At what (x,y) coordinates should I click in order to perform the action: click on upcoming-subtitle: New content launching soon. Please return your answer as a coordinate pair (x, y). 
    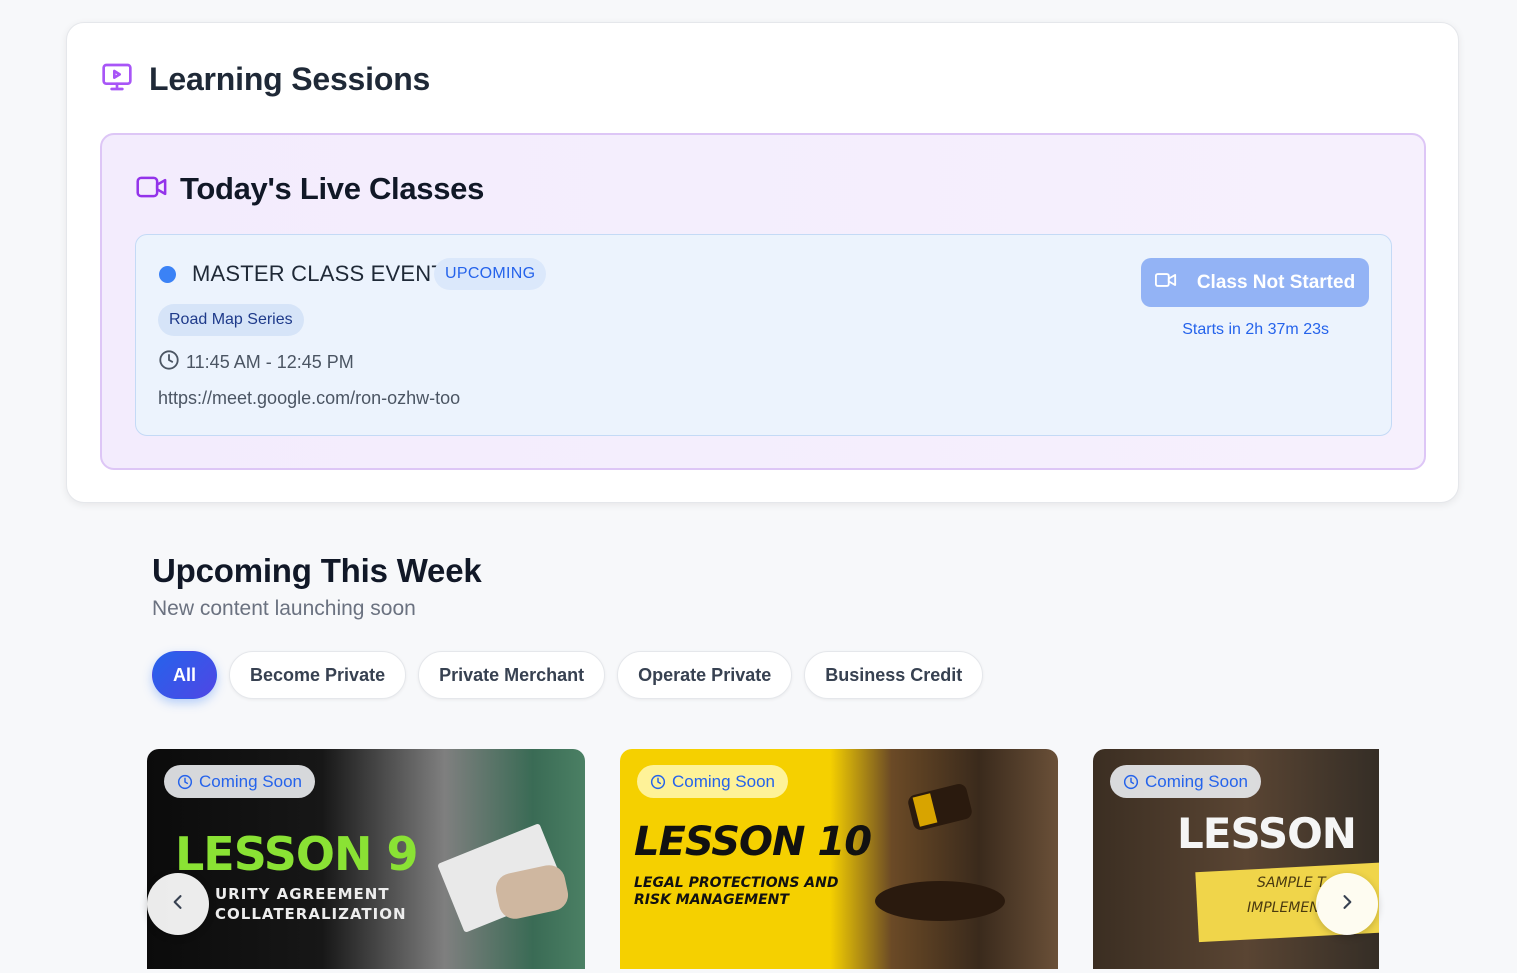
    Looking at the image, I should click on (284, 608).